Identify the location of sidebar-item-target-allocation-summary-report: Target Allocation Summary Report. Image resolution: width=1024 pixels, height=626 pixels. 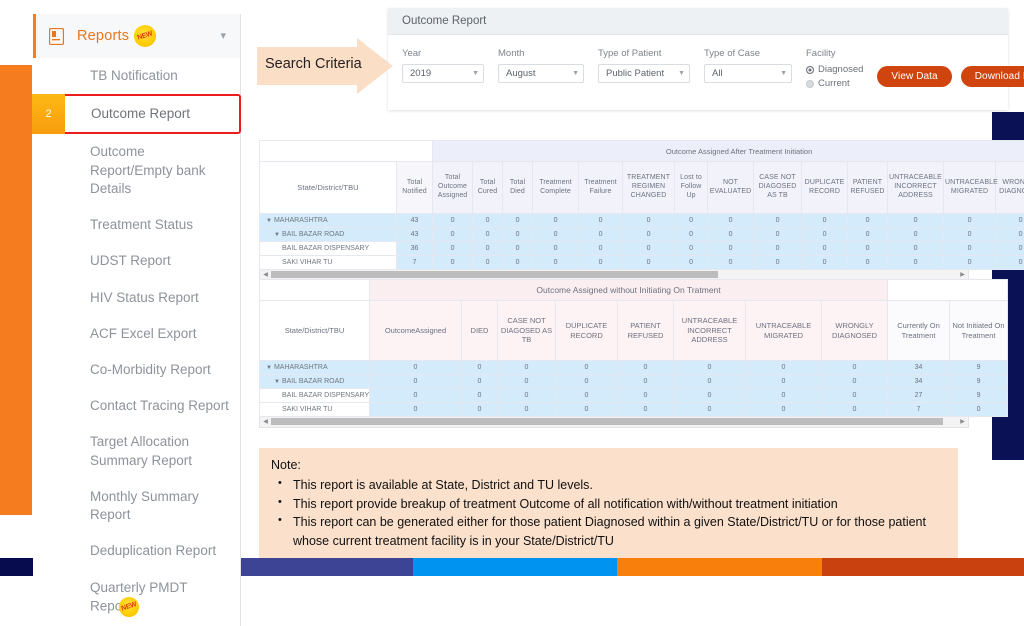
(136, 451).